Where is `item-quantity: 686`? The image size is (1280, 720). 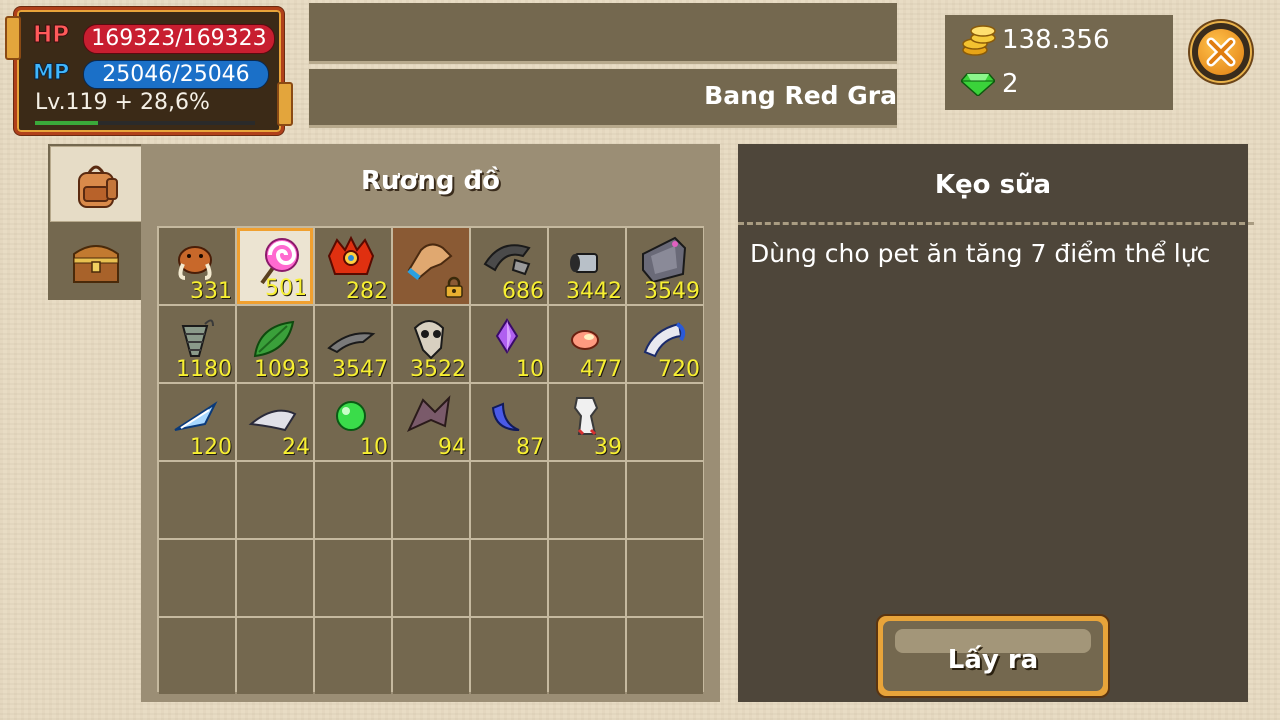 item-quantity: 686 is located at coordinates (523, 291).